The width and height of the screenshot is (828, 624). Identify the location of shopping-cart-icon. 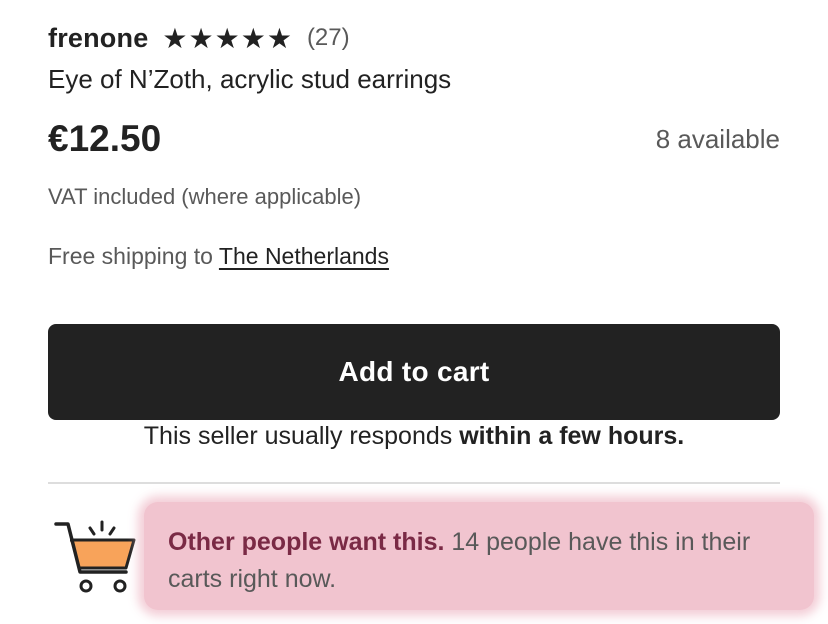
(95, 556).